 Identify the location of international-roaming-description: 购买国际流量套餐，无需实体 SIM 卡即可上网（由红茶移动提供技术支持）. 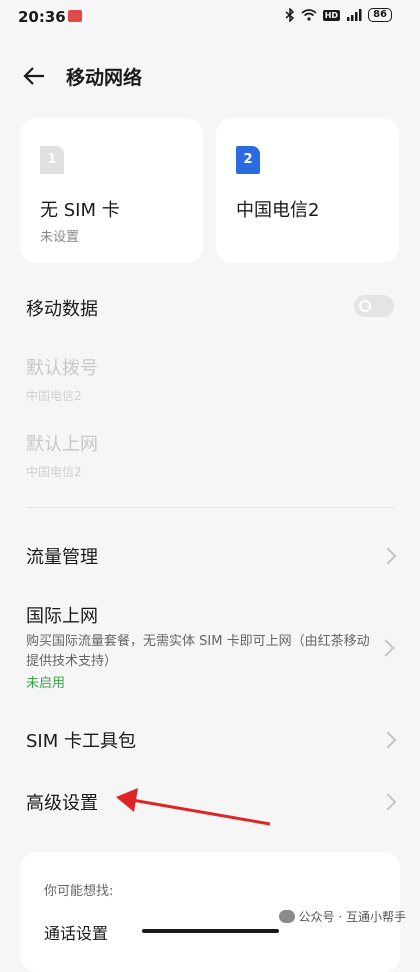
(198, 651).